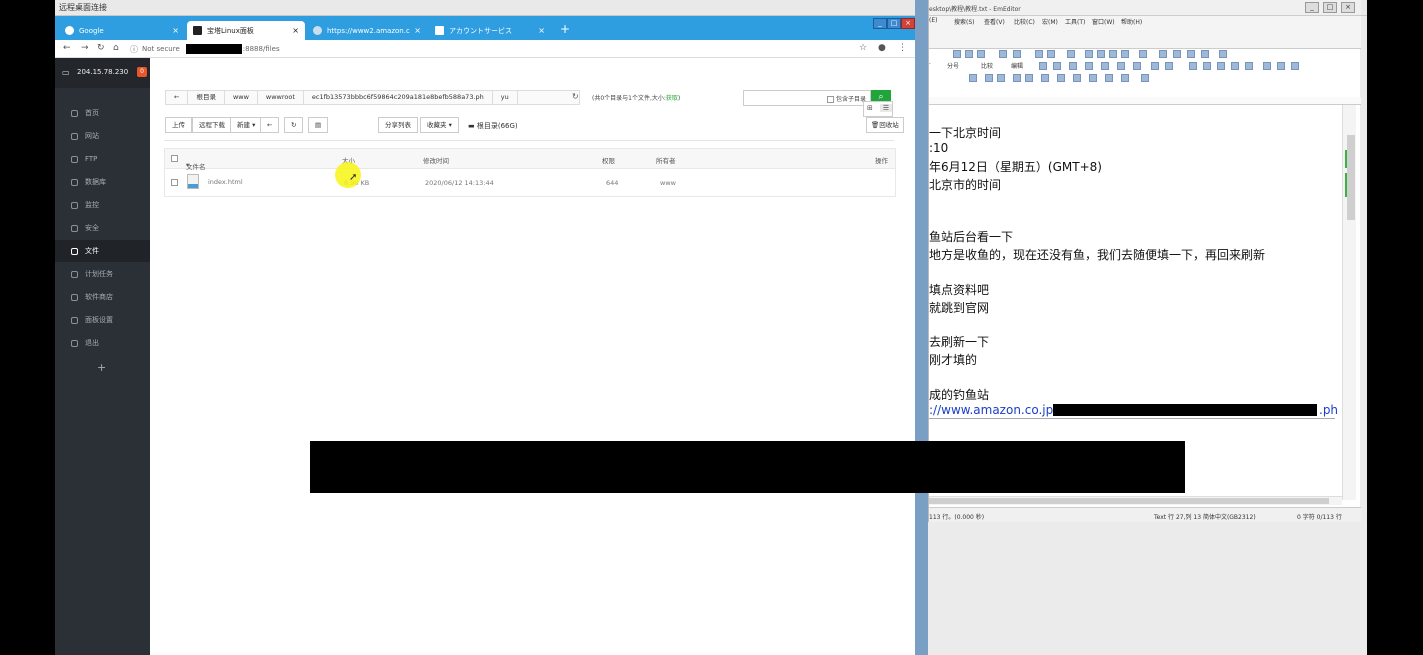  Describe the element at coordinates (241, 97) in the screenshot. I see `breadcrumb-item: www` at that location.